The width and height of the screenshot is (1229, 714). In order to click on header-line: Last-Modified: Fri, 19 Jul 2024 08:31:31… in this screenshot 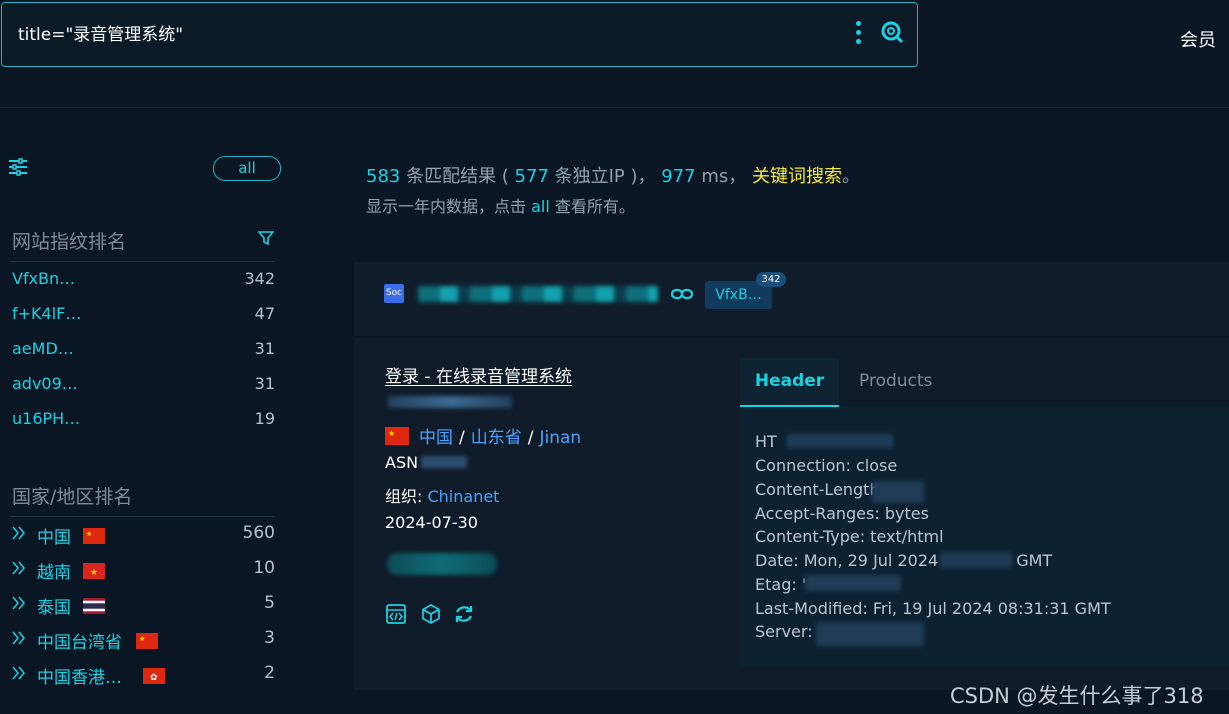, I will do `click(933, 608)`.